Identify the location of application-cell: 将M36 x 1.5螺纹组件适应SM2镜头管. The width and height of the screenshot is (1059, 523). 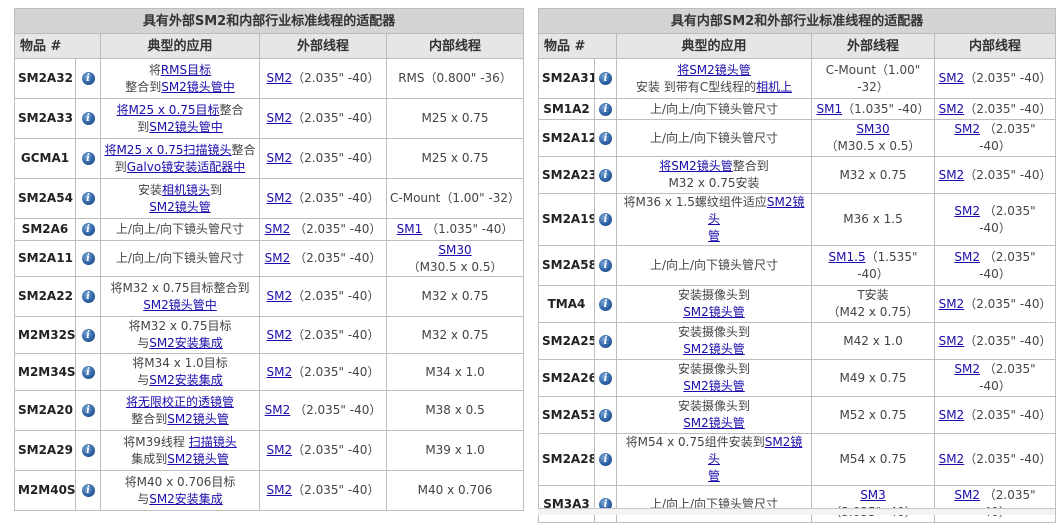
(714, 219).